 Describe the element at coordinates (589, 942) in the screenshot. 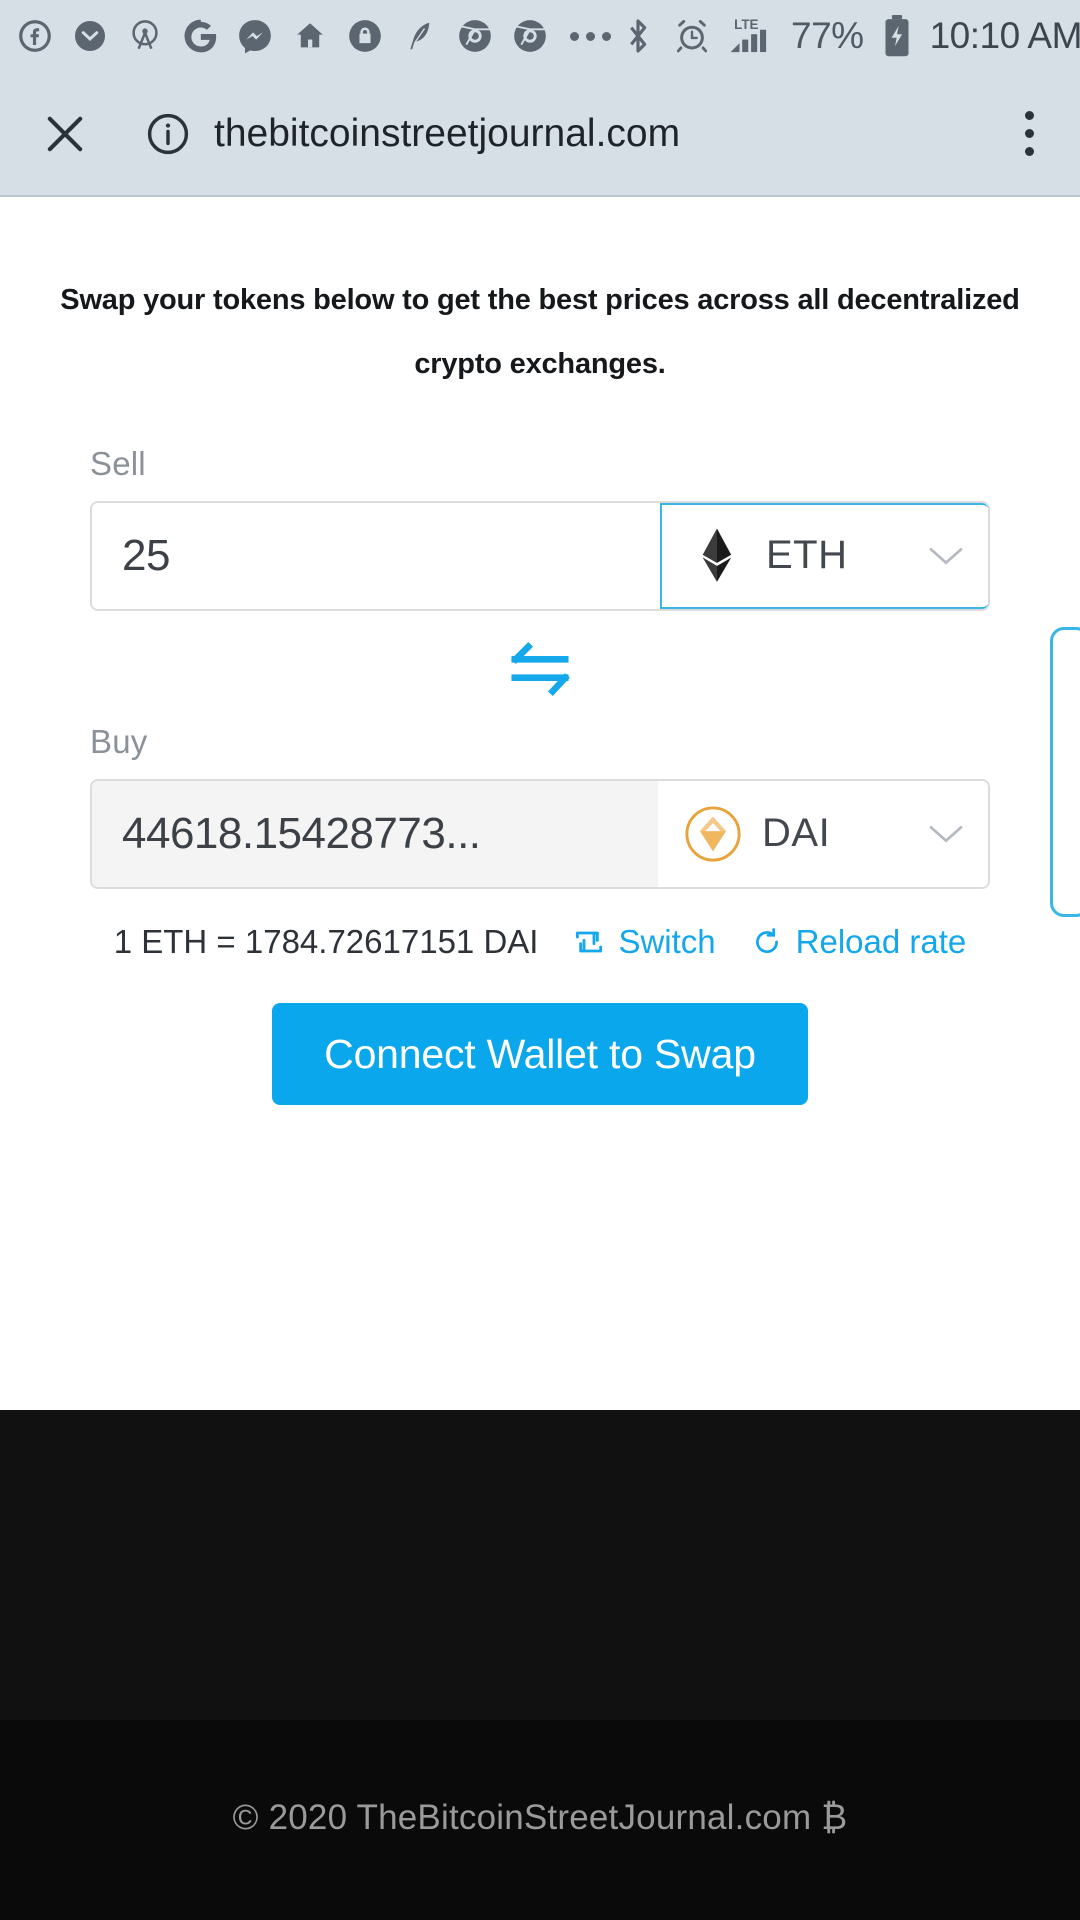

I see `repeat-icon` at that location.